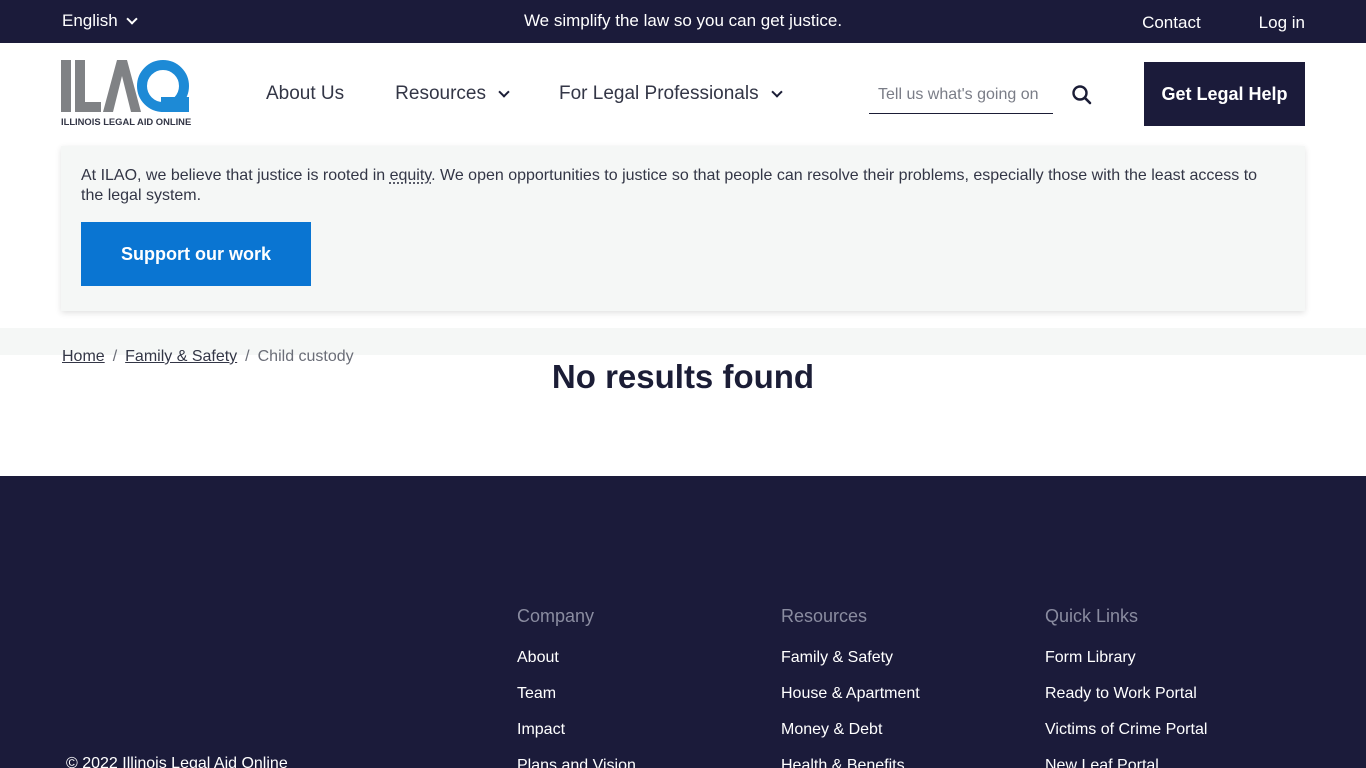 The image size is (1366, 768). What do you see at coordinates (1126, 739) in the screenshot?
I see `footer-link-victims-of-crime: Victims of Crime Portal` at bounding box center [1126, 739].